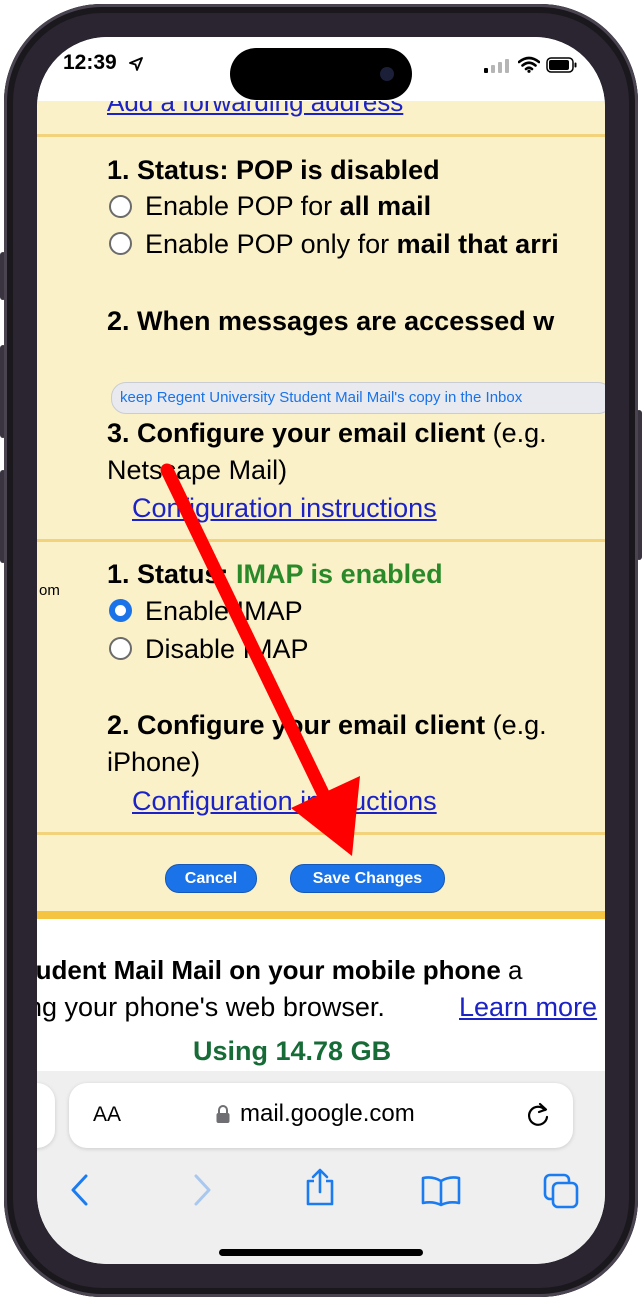 Image resolution: width=642 pixels, height=1301 pixels. Describe the element at coordinates (528, 1007) in the screenshot. I see `learn-more-link: Learn more` at that location.